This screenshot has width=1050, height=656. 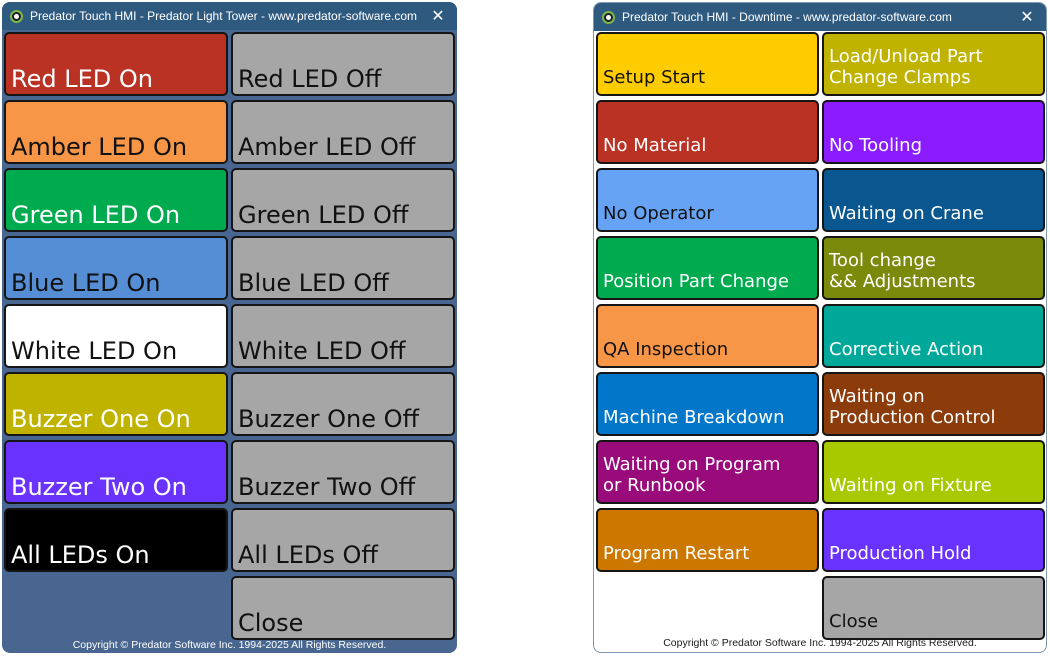 I want to click on production-hold-button: Production Hold, so click(x=933, y=540).